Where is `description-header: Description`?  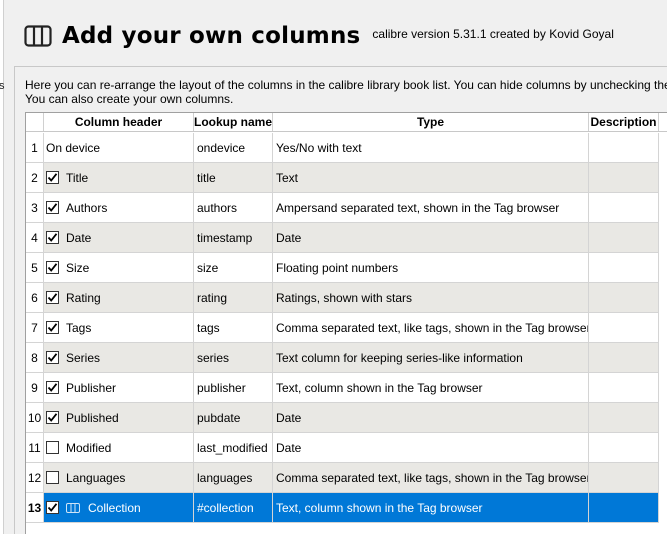
description-header: Description is located at coordinates (624, 122).